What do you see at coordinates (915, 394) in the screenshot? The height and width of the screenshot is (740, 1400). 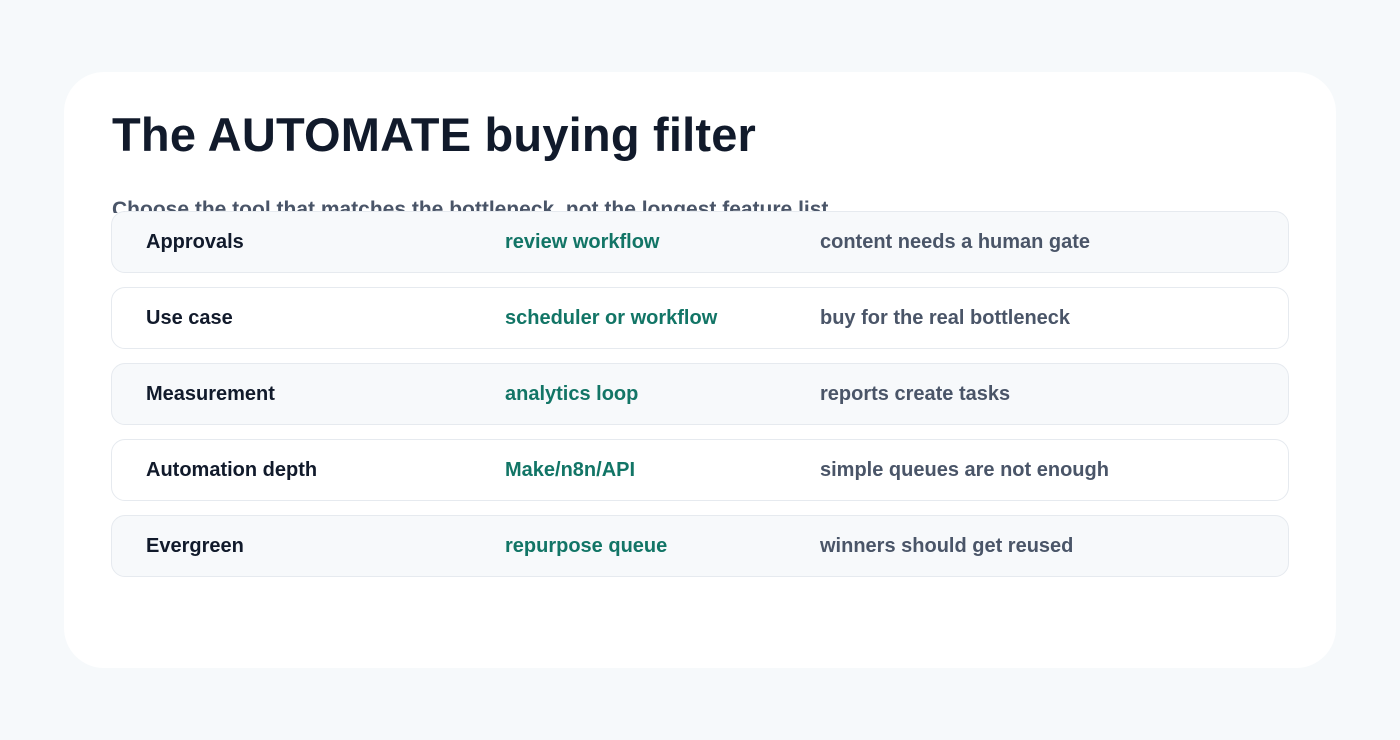 I see `row-signal: reports create tasks` at bounding box center [915, 394].